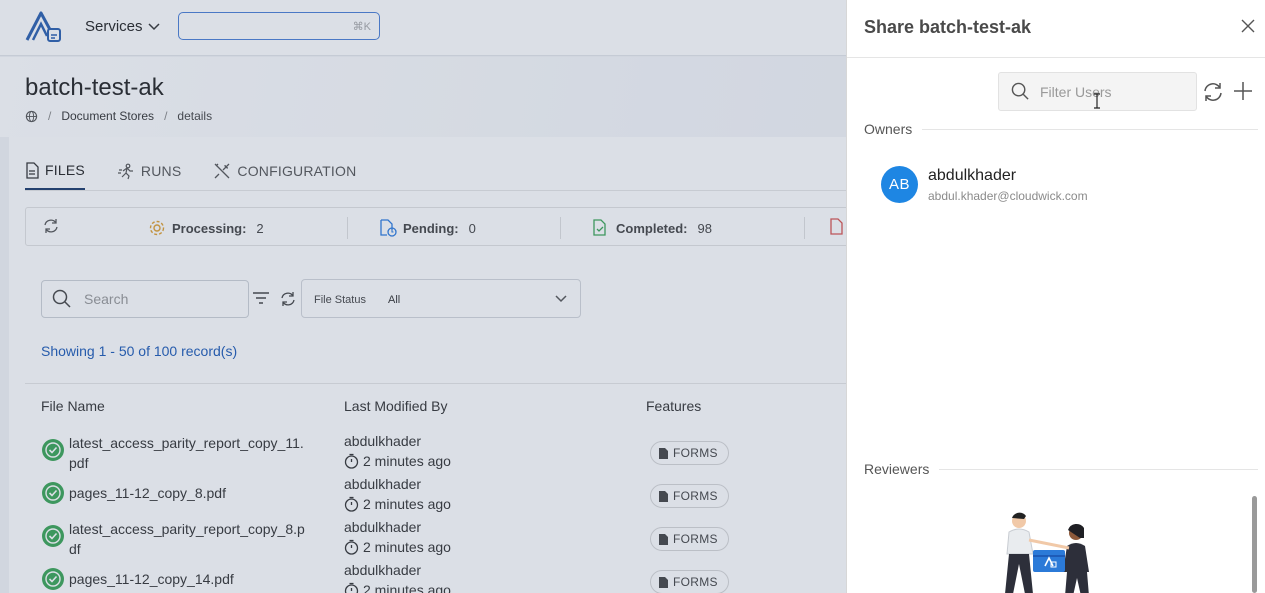  I want to click on owner-email: abdul.khader@cloudwick.com, so click(1008, 196).